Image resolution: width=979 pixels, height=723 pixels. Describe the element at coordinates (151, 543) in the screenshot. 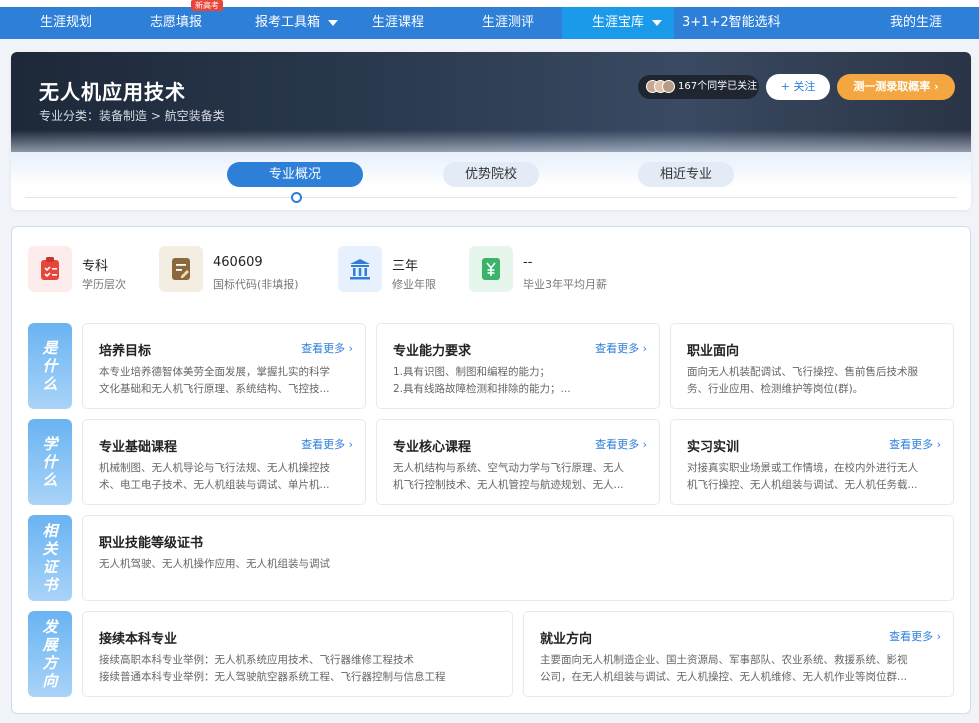

I see `card-title: 职业技能等级证书` at that location.